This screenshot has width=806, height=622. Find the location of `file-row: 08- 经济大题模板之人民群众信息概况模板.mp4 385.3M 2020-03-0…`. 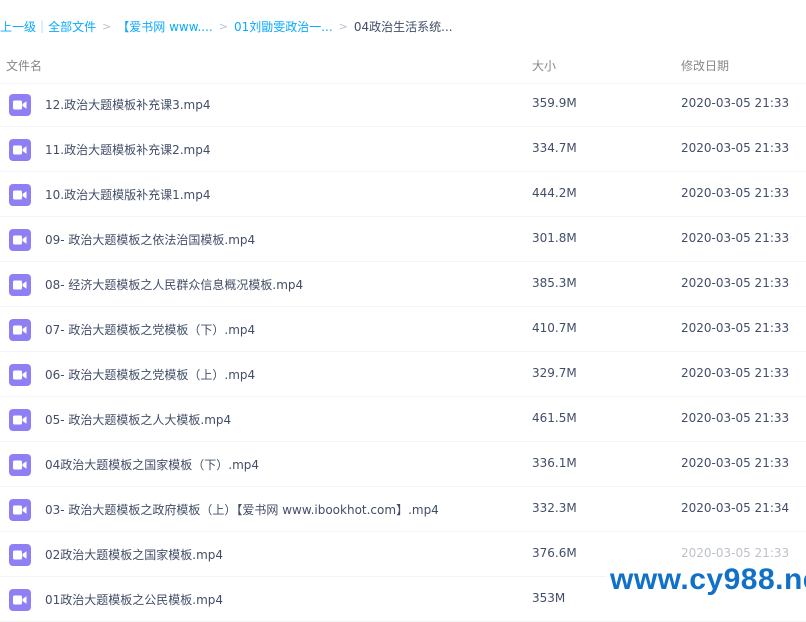

file-row: 08- 经济大题模板之人民群众信息概况模板.mp4 385.3M 2020-03-0… is located at coordinates (403, 284).